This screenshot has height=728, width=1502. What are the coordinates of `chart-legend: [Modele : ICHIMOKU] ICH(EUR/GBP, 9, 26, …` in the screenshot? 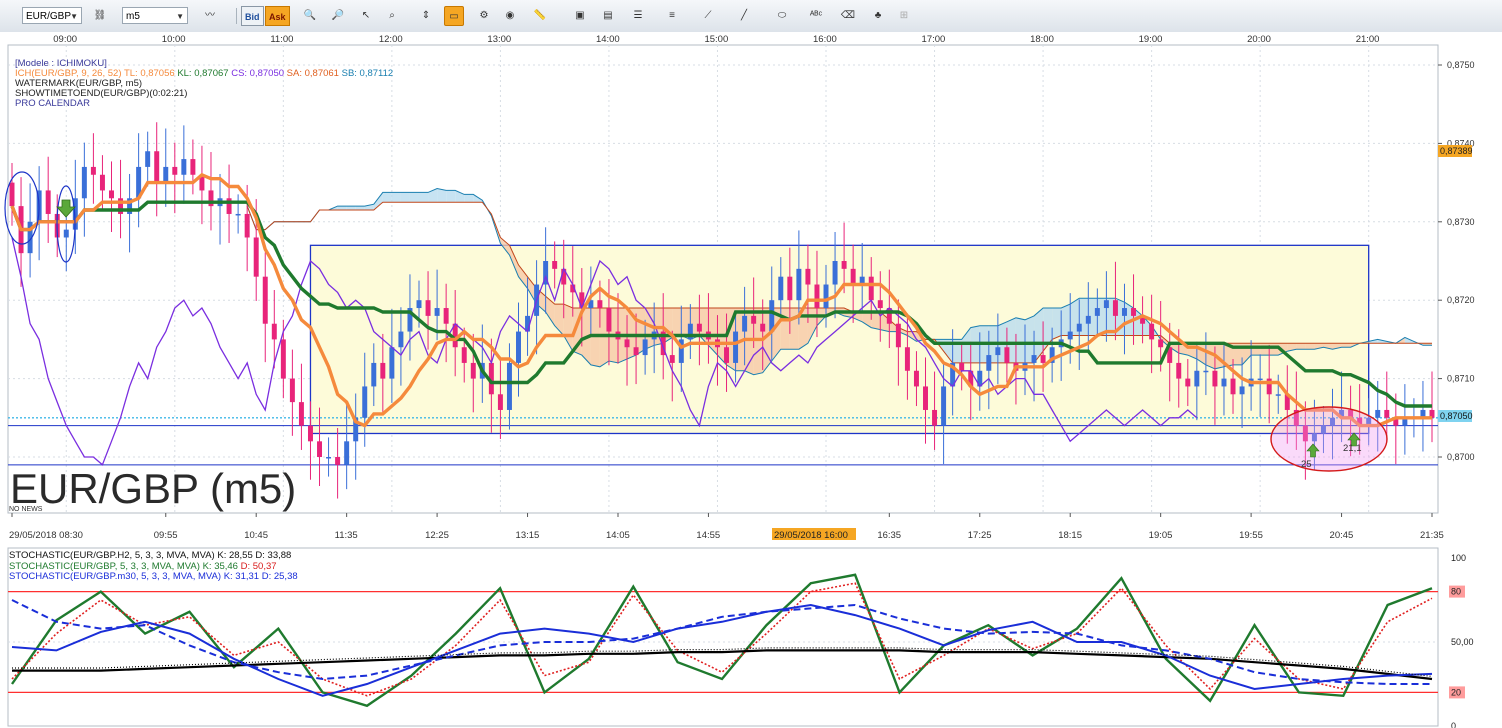 It's located at (204, 84).